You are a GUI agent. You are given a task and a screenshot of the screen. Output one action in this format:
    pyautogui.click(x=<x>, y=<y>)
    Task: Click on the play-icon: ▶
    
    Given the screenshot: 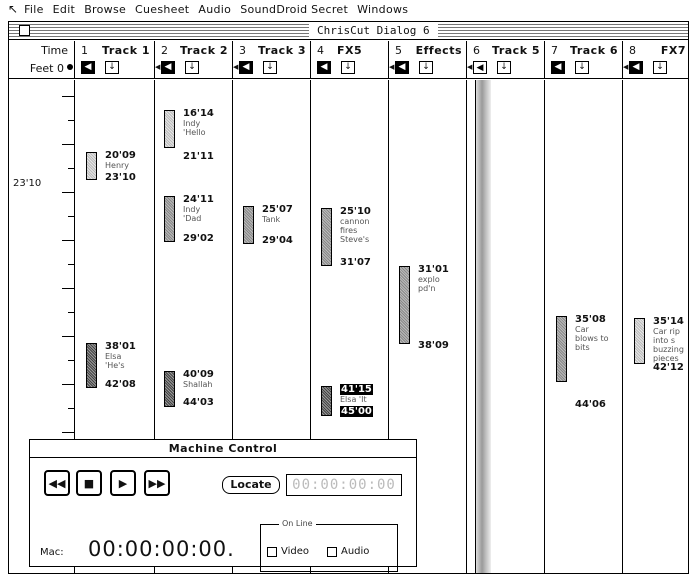 What is the action you would take?
    pyautogui.click(x=123, y=483)
    